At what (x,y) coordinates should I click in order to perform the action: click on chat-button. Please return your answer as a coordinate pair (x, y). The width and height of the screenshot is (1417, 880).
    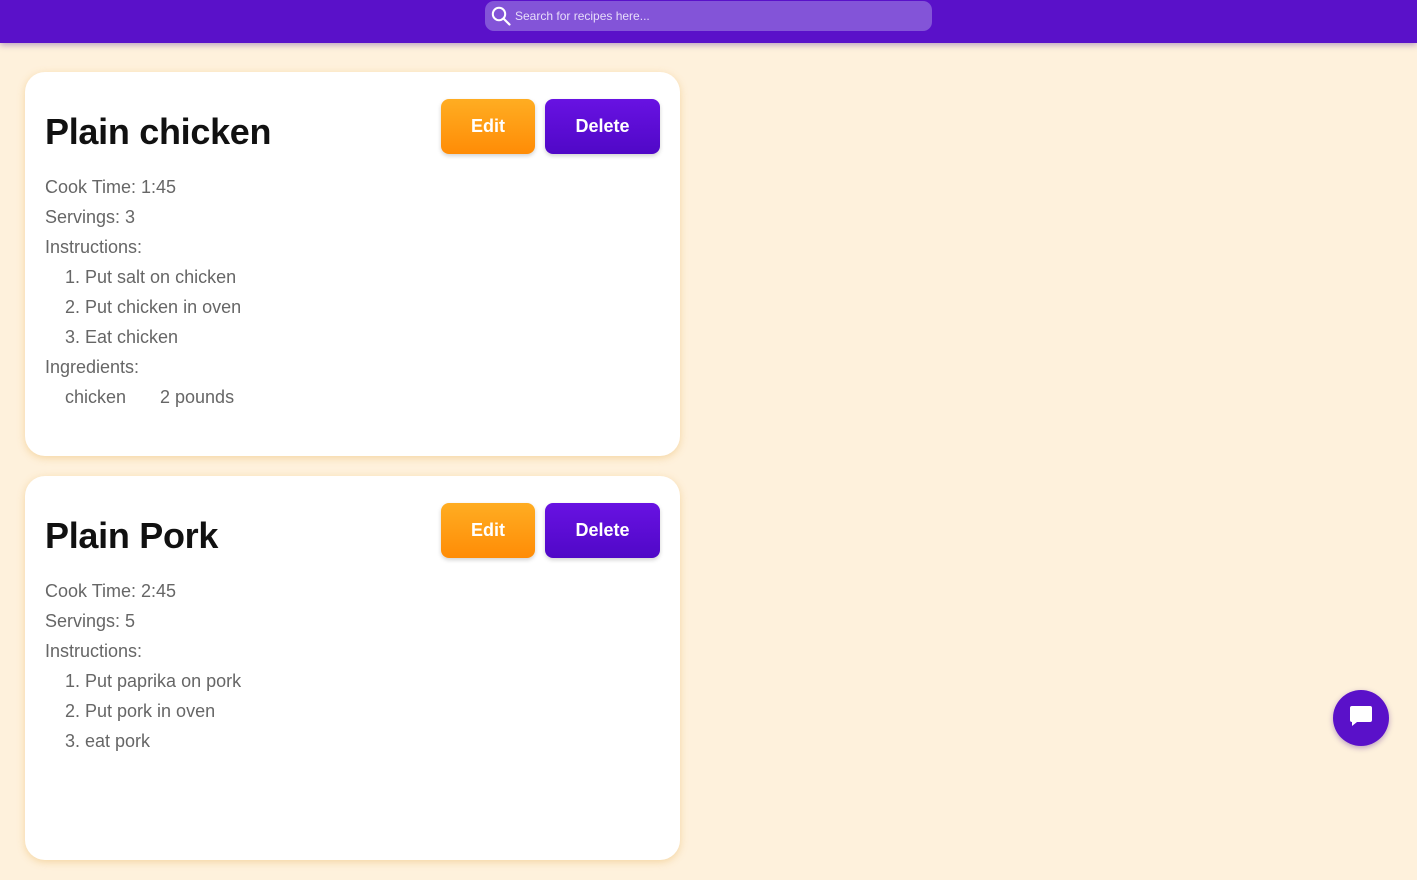
    Looking at the image, I should click on (1361, 718).